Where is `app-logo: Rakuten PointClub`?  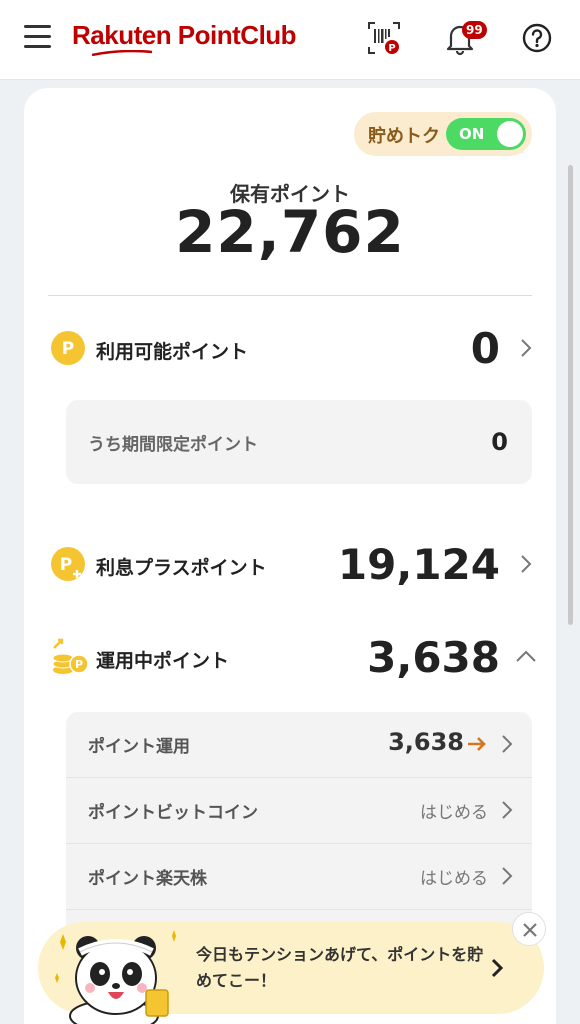
app-logo: Rakuten PointClub is located at coordinates (184, 35).